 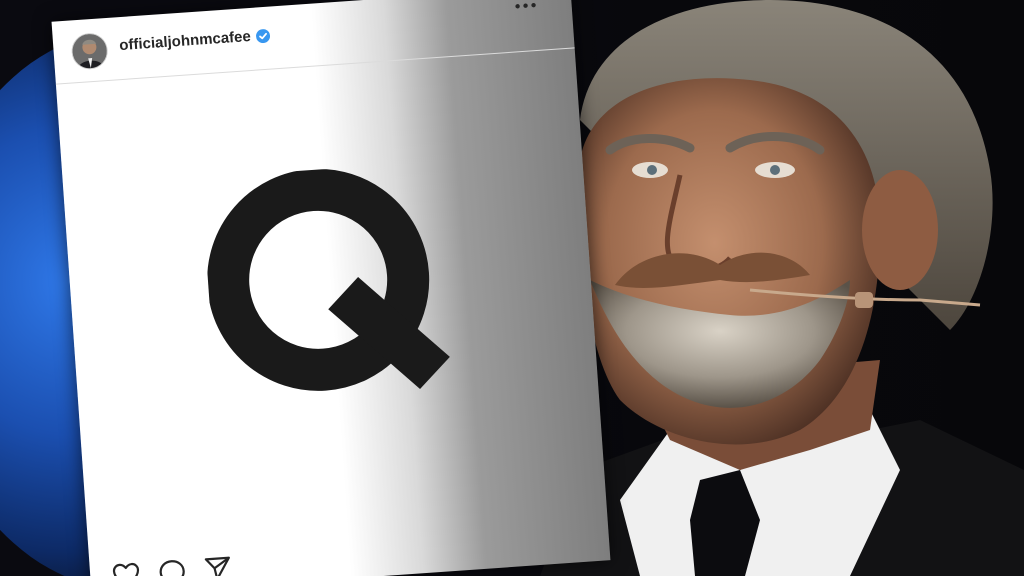 I want to click on username: officialjohnmcafee, so click(x=185, y=41).